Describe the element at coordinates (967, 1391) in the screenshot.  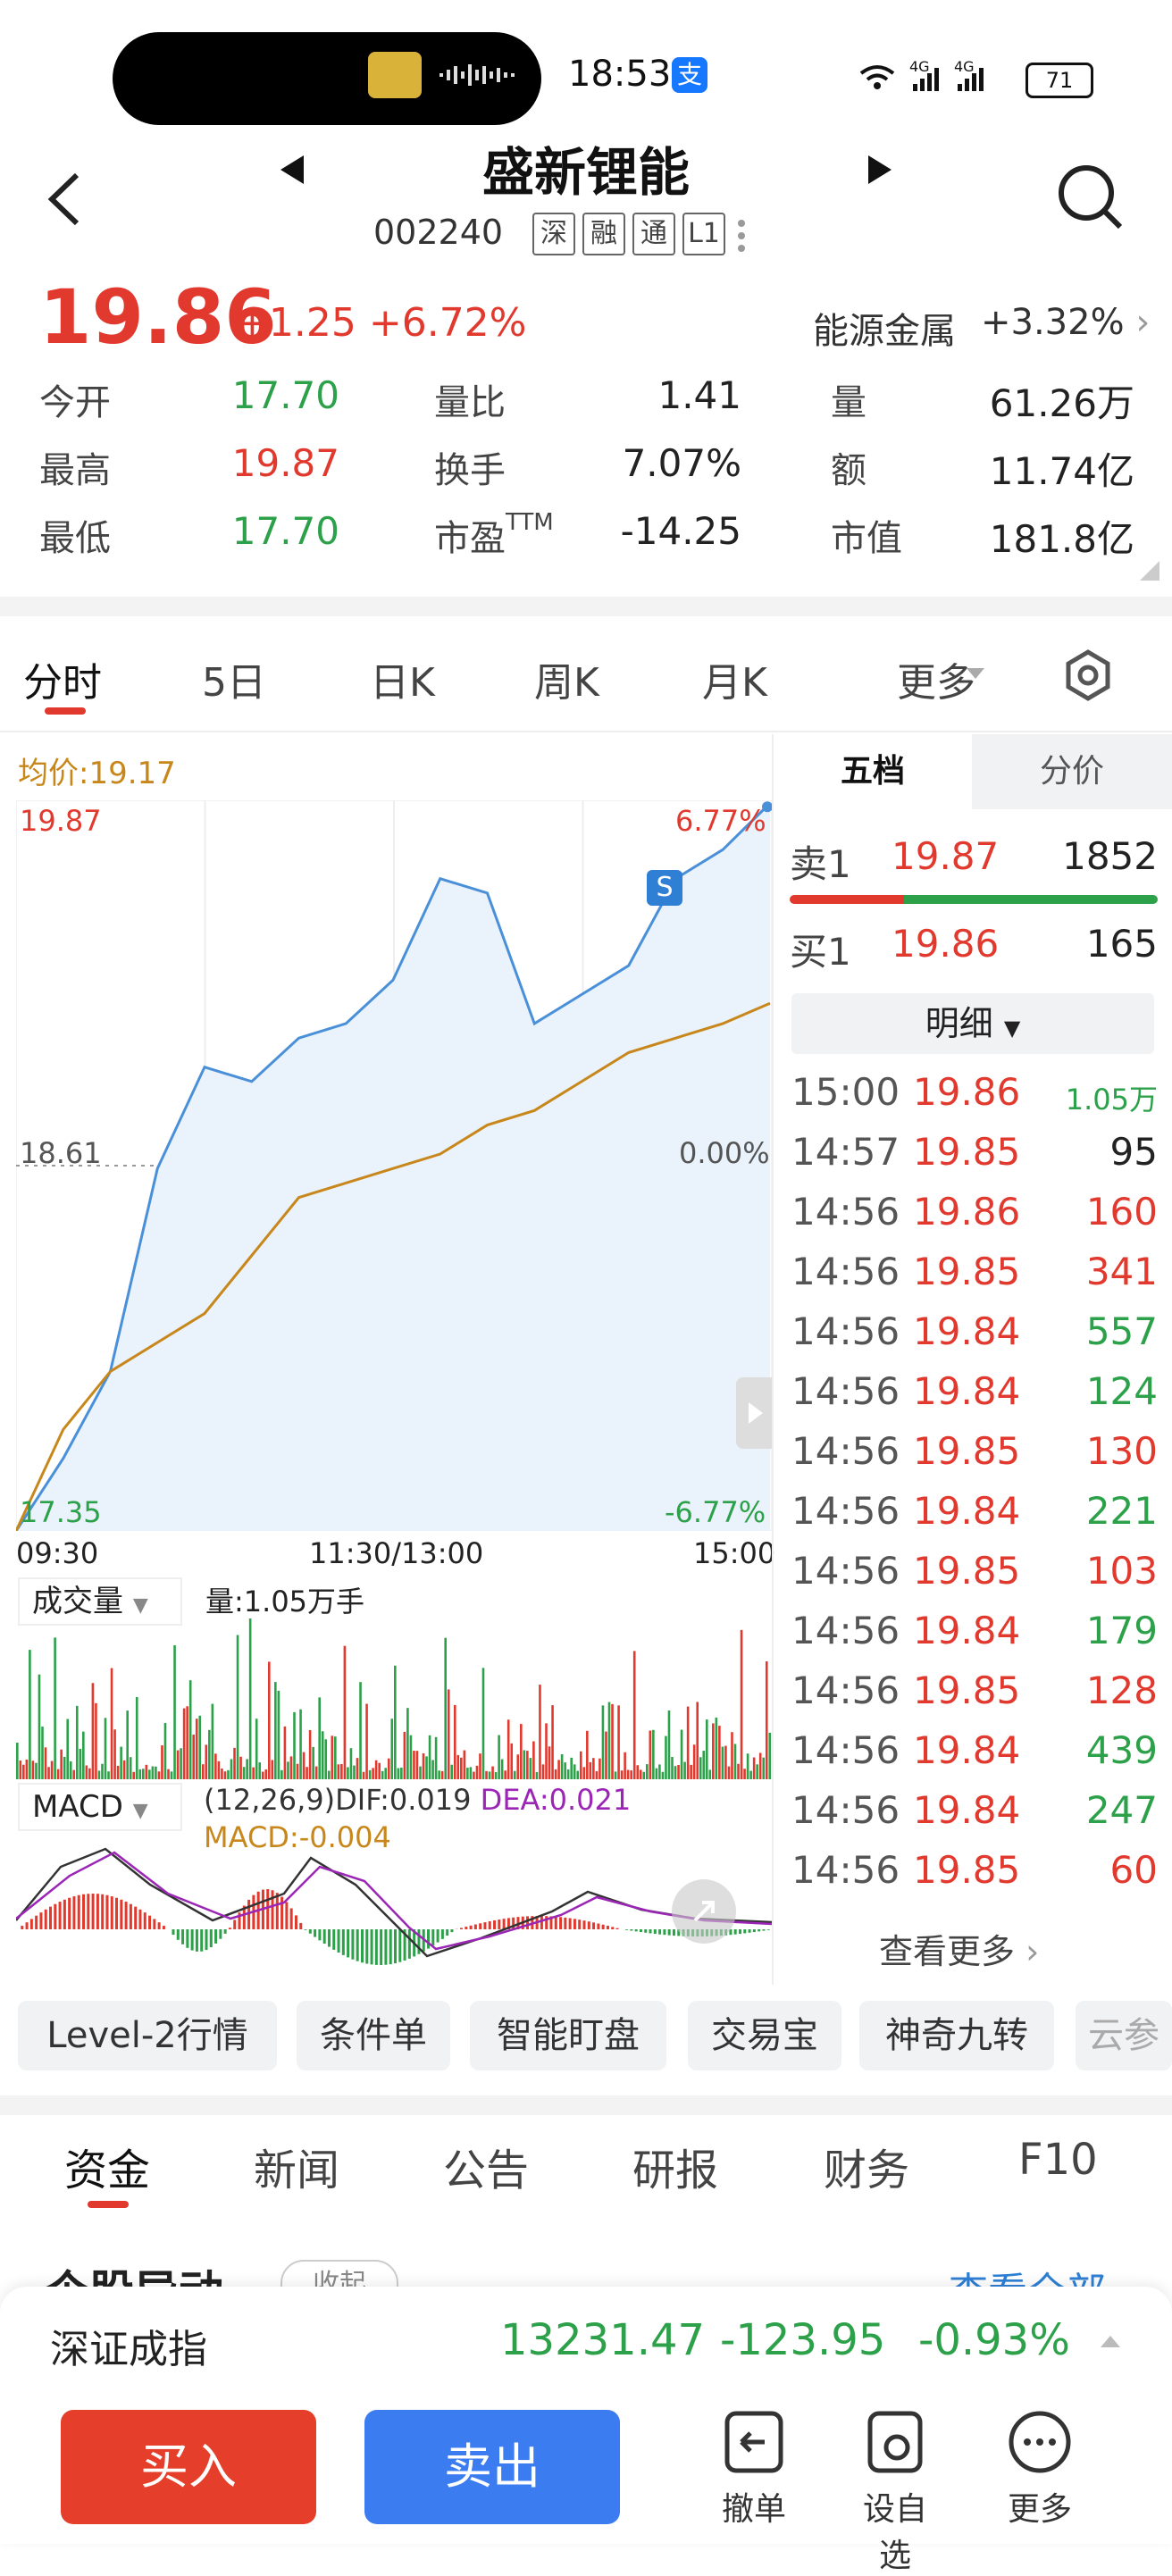
I see `tick-price: 19.84` at that location.